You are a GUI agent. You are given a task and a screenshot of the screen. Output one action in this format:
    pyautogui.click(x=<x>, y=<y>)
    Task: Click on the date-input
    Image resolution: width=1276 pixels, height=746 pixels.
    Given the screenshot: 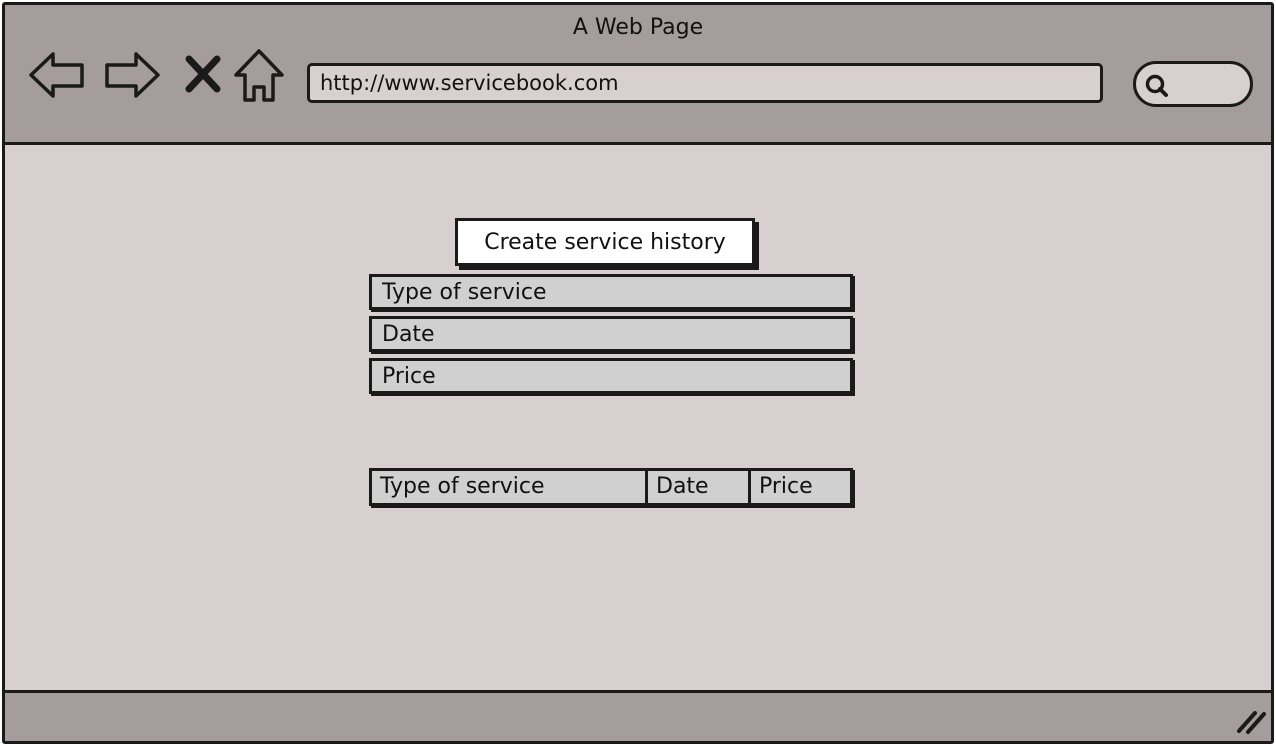 What is the action you would take?
    pyautogui.click(x=611, y=334)
    